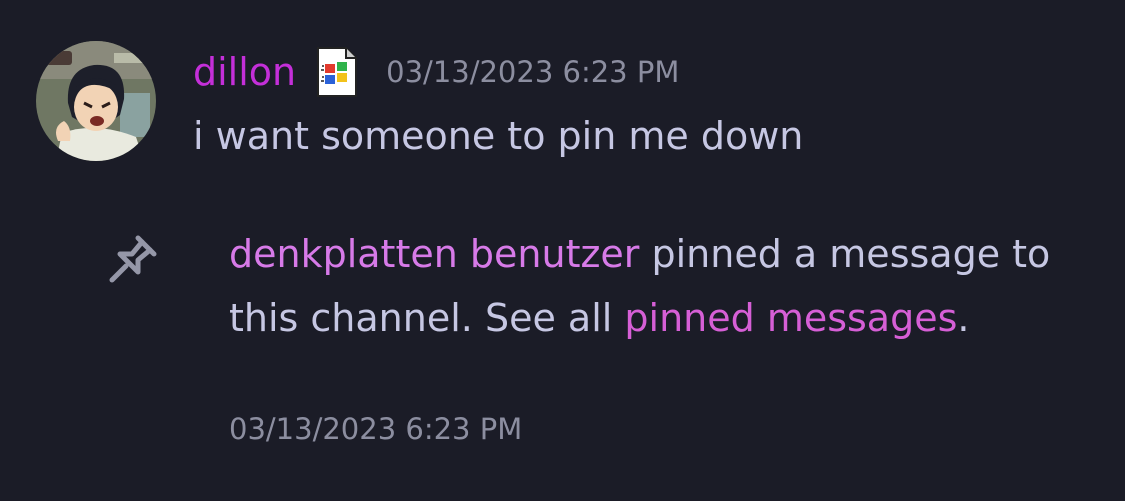  Describe the element at coordinates (498, 136) in the screenshot. I see `message-content: i want someone to pin me down` at that location.